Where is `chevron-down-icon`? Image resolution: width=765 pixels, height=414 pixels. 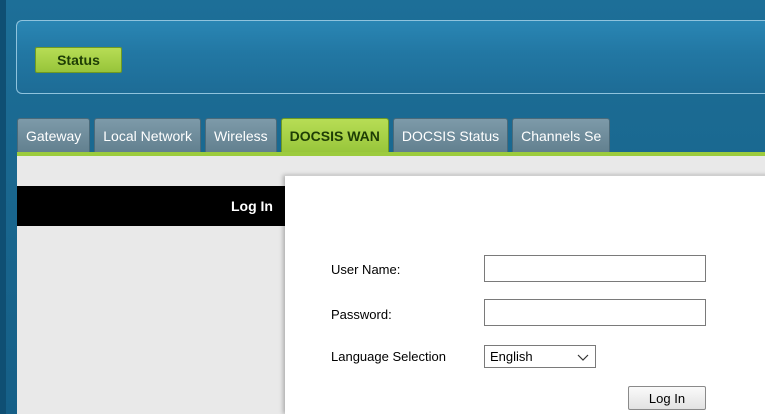 chevron-down-icon is located at coordinates (583, 357).